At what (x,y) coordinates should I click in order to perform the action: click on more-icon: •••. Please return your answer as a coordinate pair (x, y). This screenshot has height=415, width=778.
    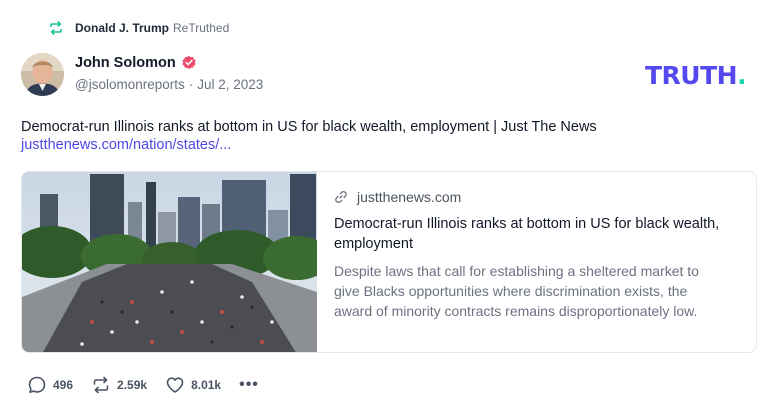
    Looking at the image, I should click on (249, 384).